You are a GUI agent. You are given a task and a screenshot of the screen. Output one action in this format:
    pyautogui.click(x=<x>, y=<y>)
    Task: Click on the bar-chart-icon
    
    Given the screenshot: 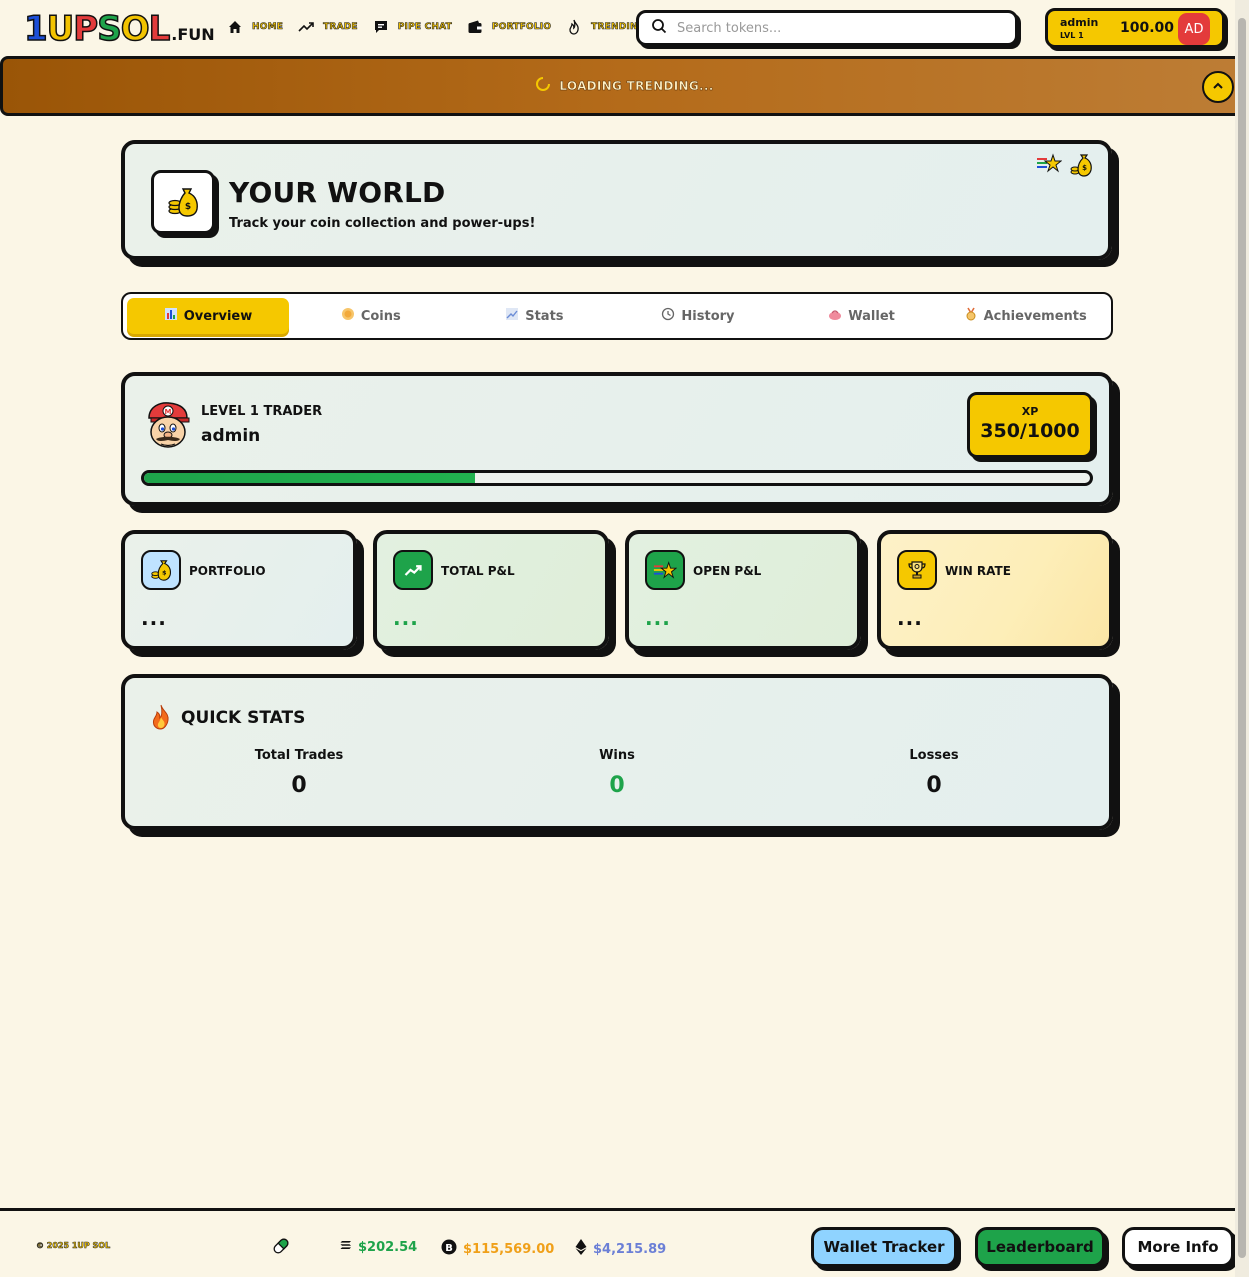 What is the action you would take?
    pyautogui.click(x=171, y=316)
    